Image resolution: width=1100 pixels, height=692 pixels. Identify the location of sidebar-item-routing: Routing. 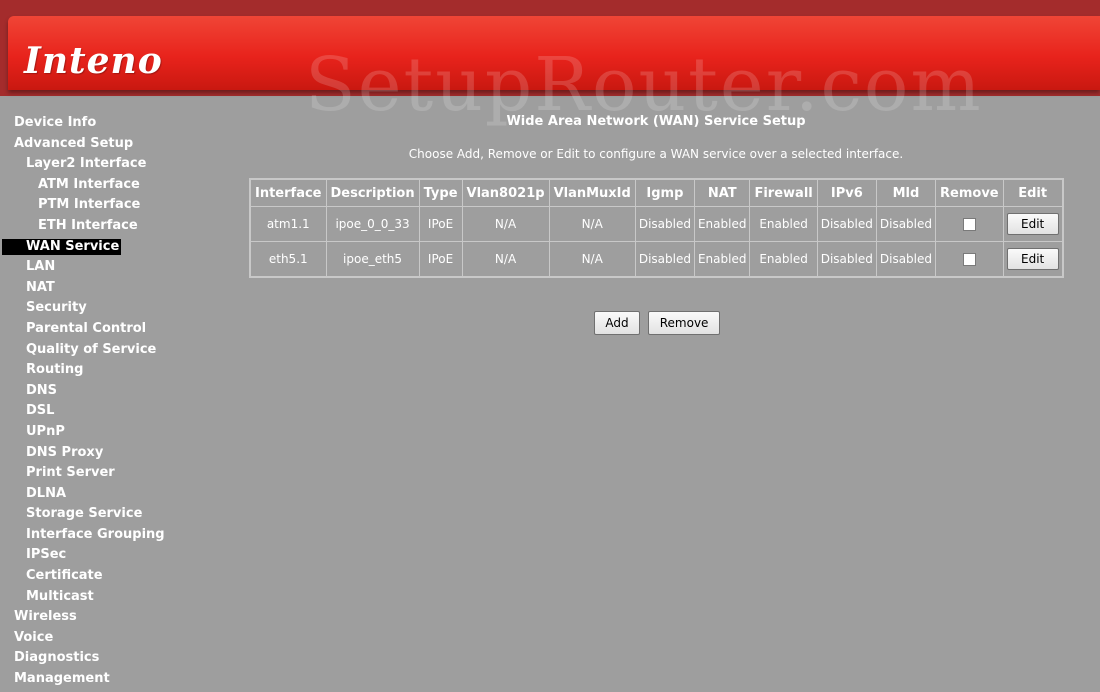
(100, 370).